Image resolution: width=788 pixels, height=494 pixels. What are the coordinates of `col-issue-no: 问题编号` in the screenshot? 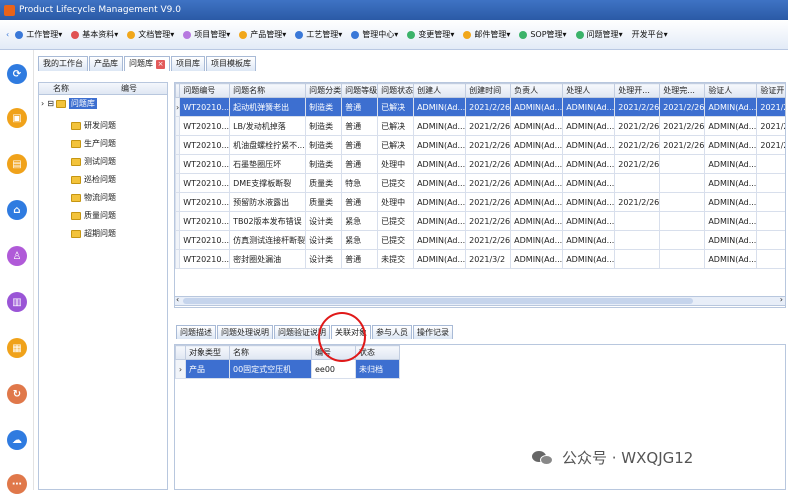 It's located at (205, 90).